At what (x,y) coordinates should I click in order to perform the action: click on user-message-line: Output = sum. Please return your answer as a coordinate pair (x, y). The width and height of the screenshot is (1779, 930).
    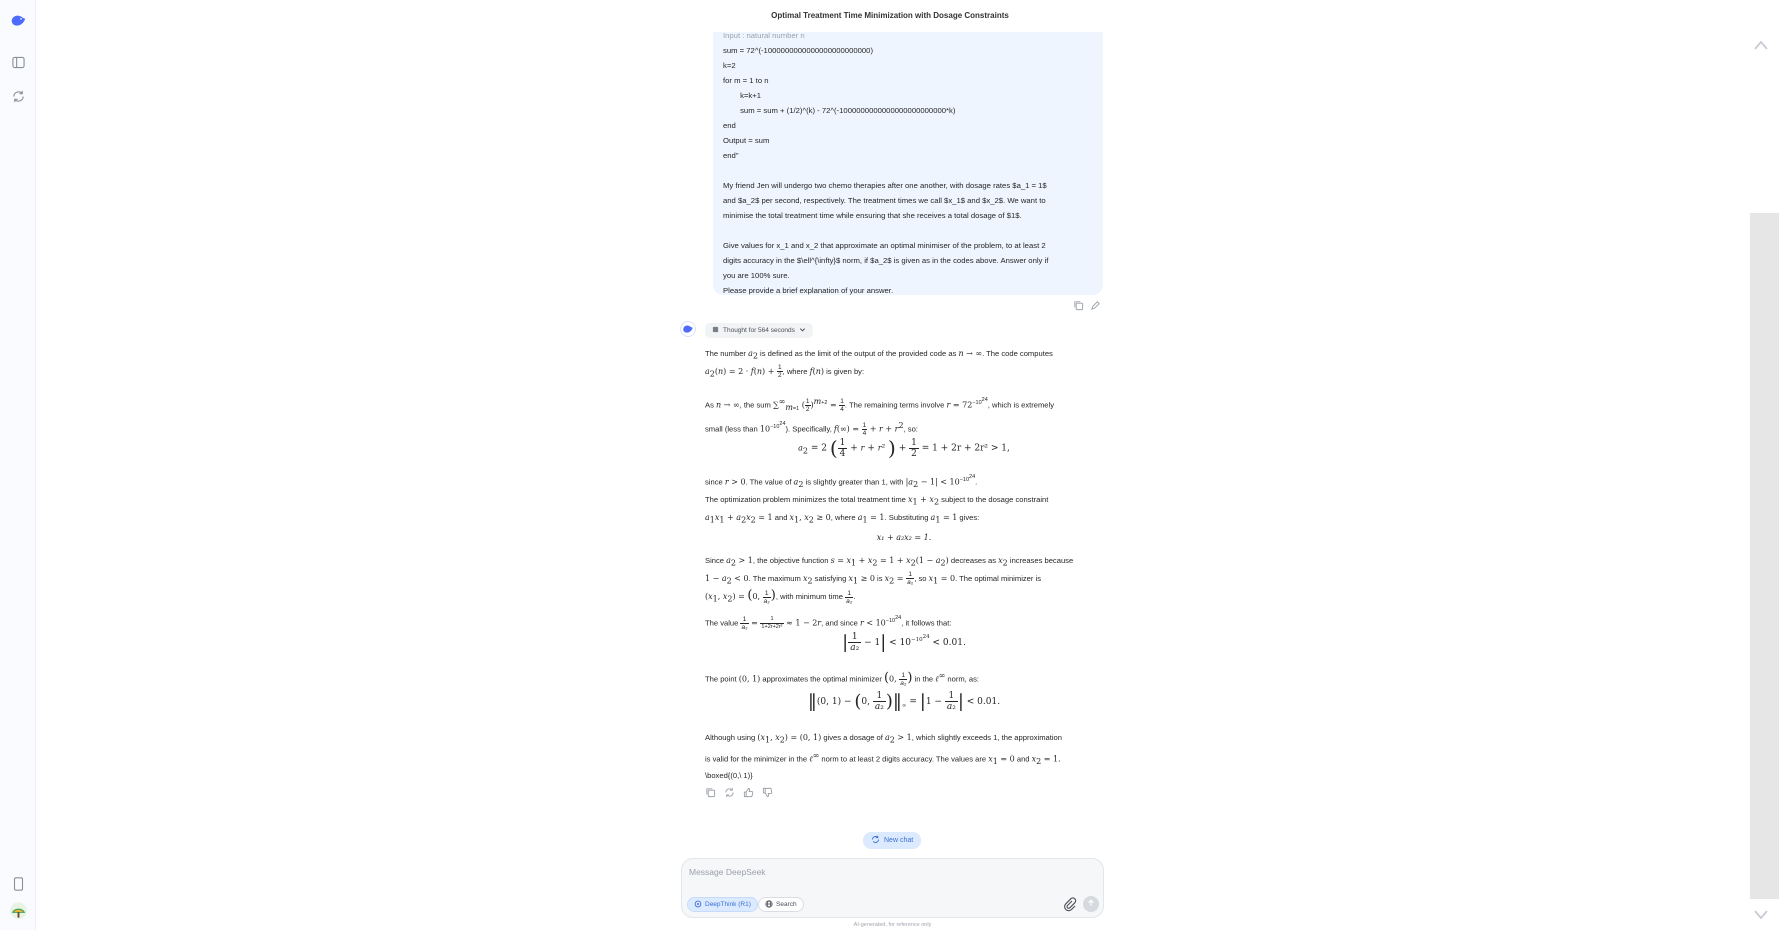
    Looking at the image, I should click on (746, 140).